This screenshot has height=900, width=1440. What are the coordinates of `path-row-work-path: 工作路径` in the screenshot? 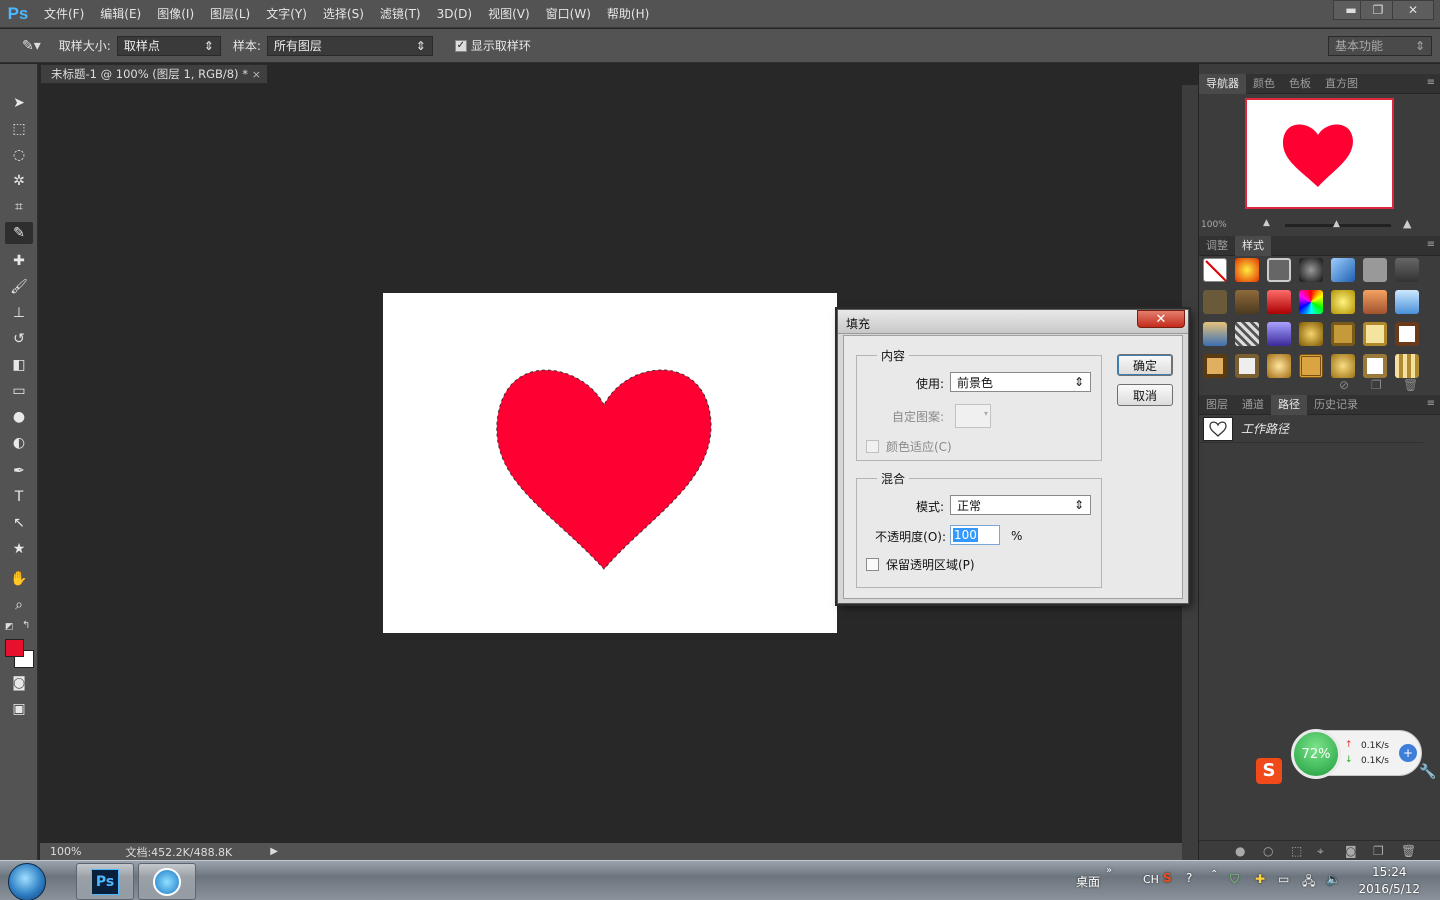 It's located at (1311, 429).